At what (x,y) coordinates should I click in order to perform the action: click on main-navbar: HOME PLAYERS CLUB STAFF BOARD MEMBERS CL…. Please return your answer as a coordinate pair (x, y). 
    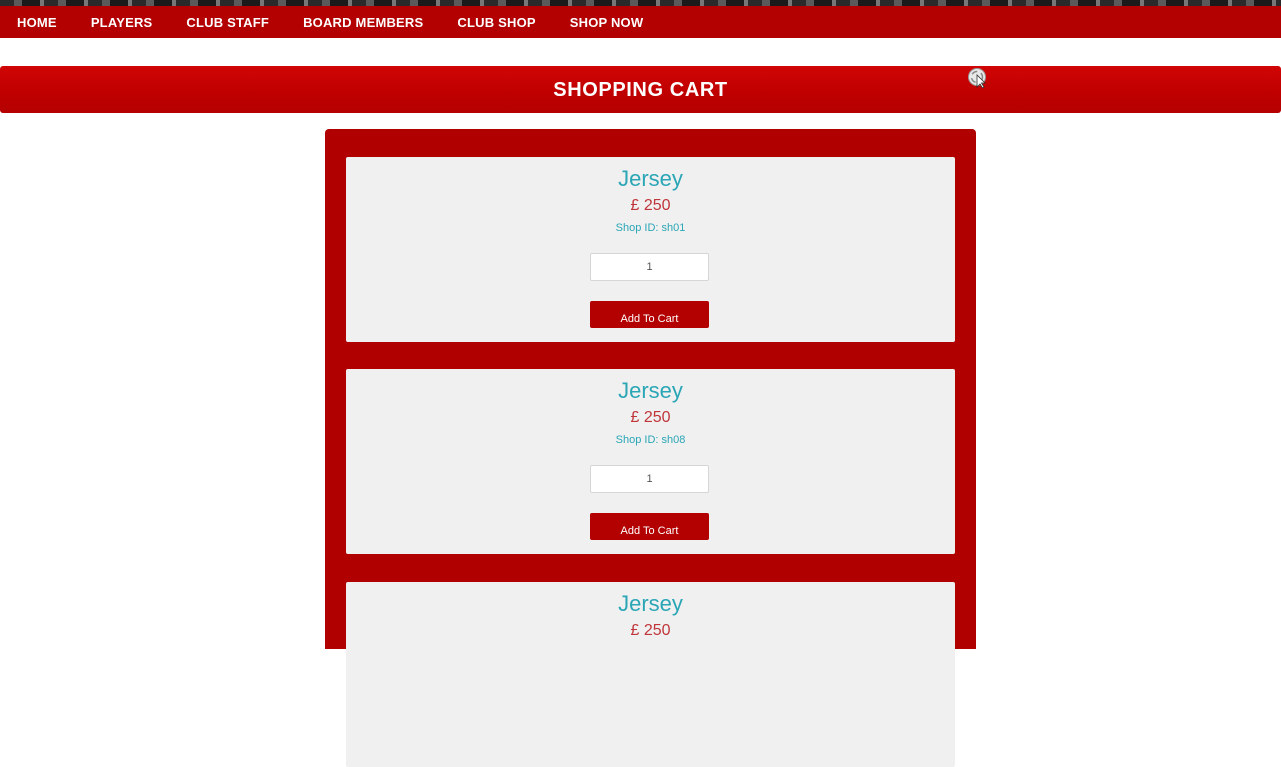
    Looking at the image, I should click on (640, 22).